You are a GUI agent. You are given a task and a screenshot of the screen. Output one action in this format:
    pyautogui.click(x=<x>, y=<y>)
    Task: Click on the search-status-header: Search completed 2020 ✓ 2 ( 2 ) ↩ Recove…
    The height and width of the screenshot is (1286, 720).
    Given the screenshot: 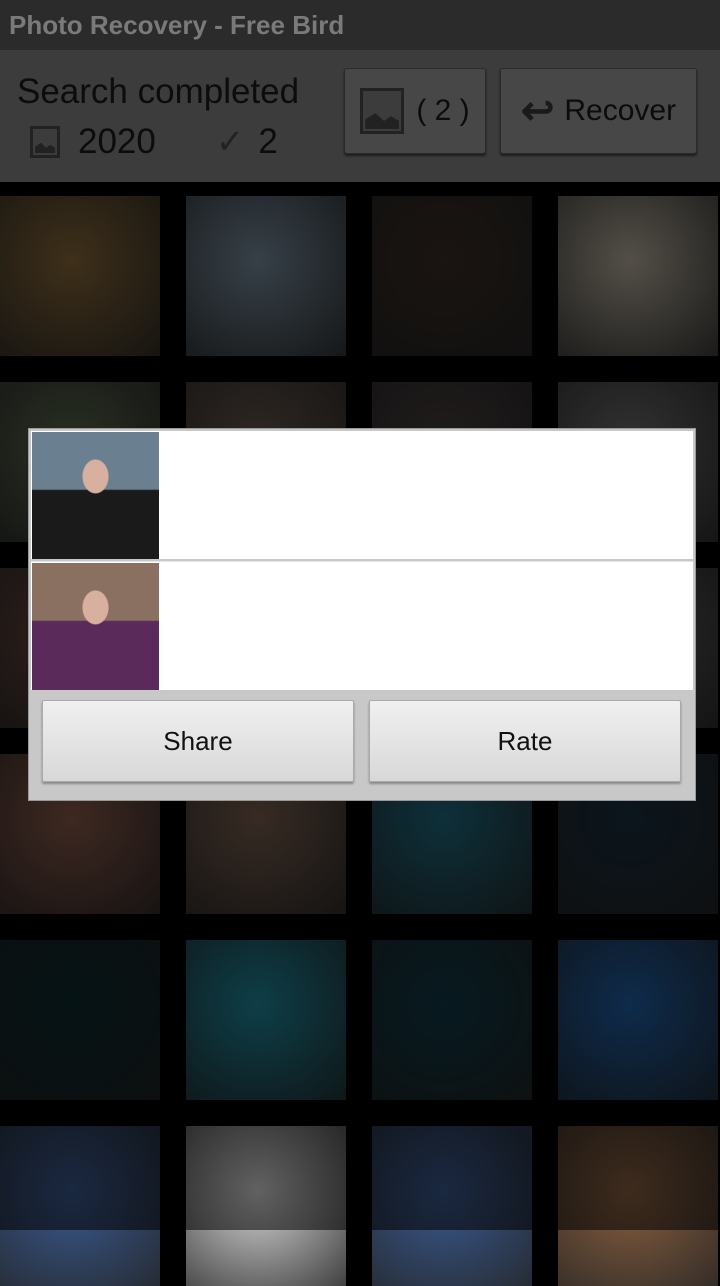 What is the action you would take?
    pyautogui.click(x=360, y=116)
    